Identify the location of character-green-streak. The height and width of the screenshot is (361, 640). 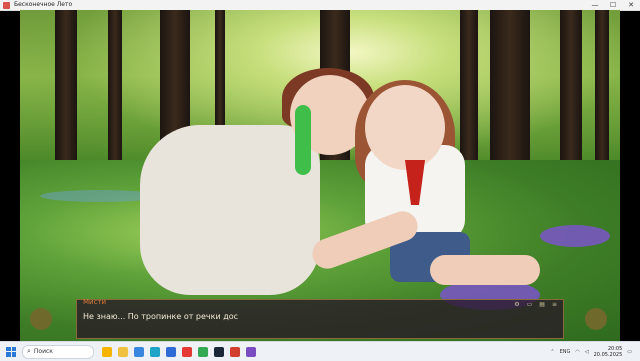
(303, 140).